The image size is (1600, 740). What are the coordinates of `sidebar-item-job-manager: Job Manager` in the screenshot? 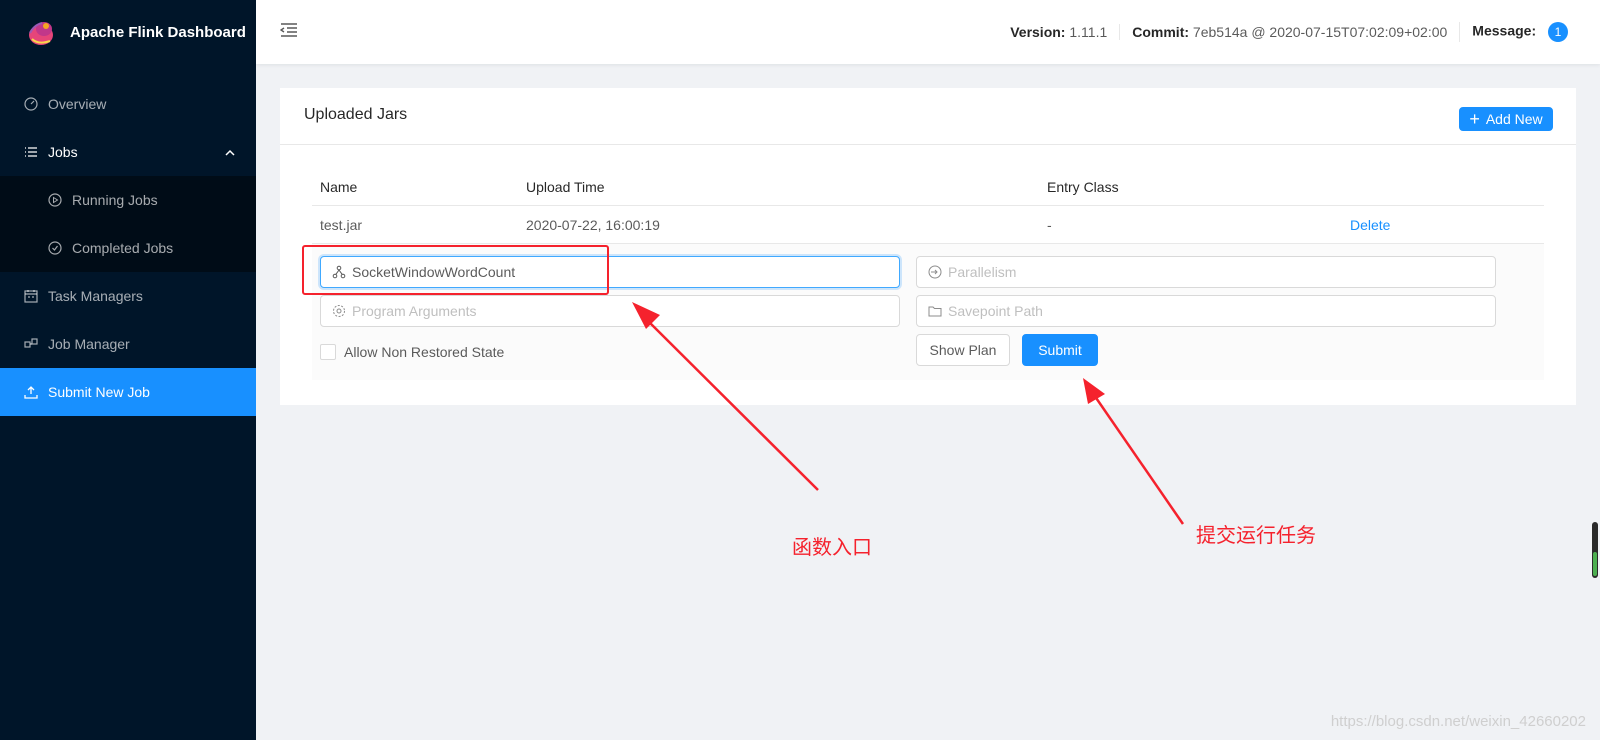 It's located at (128, 344).